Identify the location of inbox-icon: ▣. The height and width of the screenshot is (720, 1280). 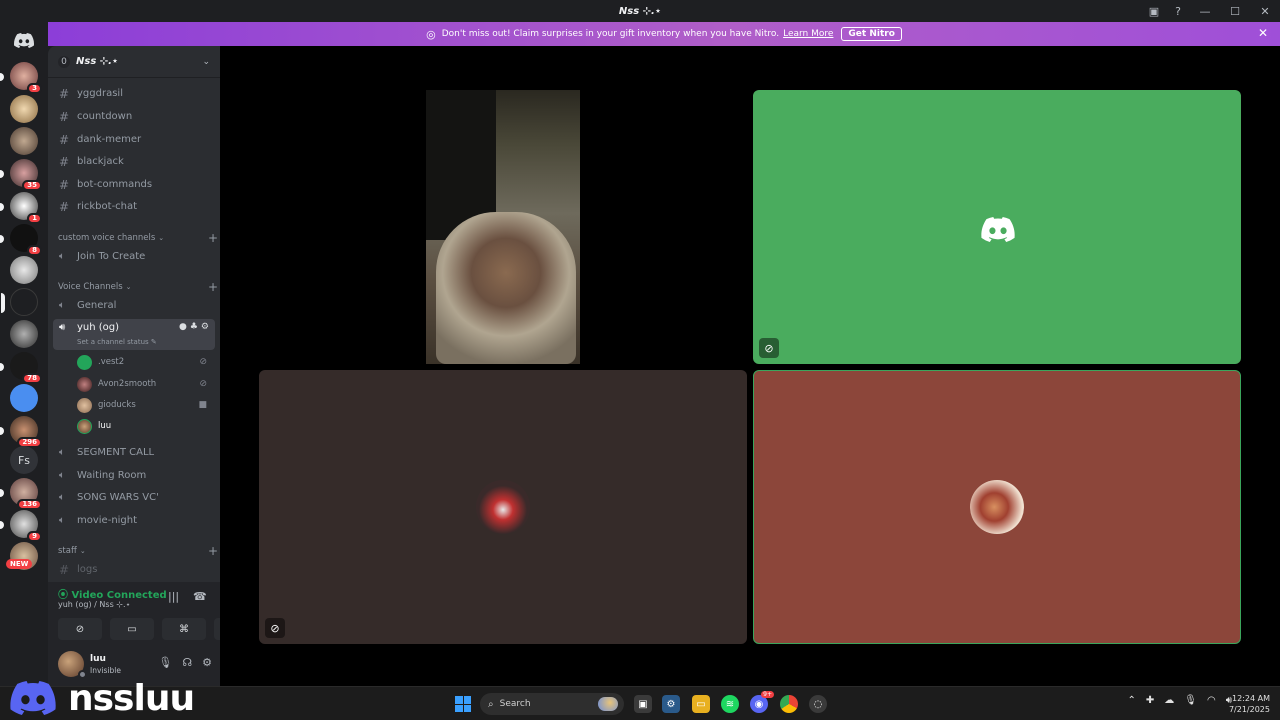
(1154, 11).